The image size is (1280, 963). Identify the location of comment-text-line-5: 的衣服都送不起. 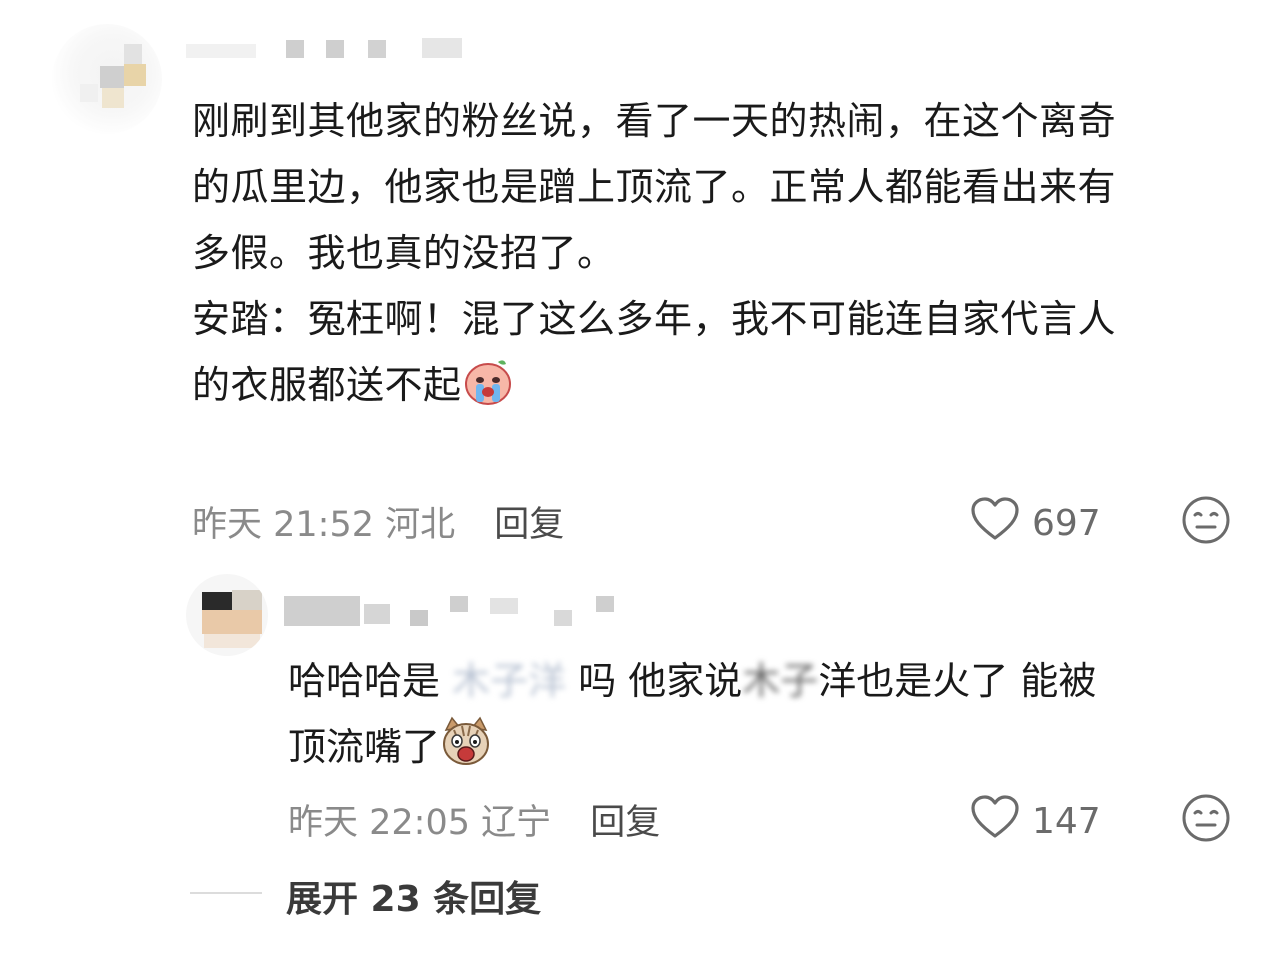
(353, 385).